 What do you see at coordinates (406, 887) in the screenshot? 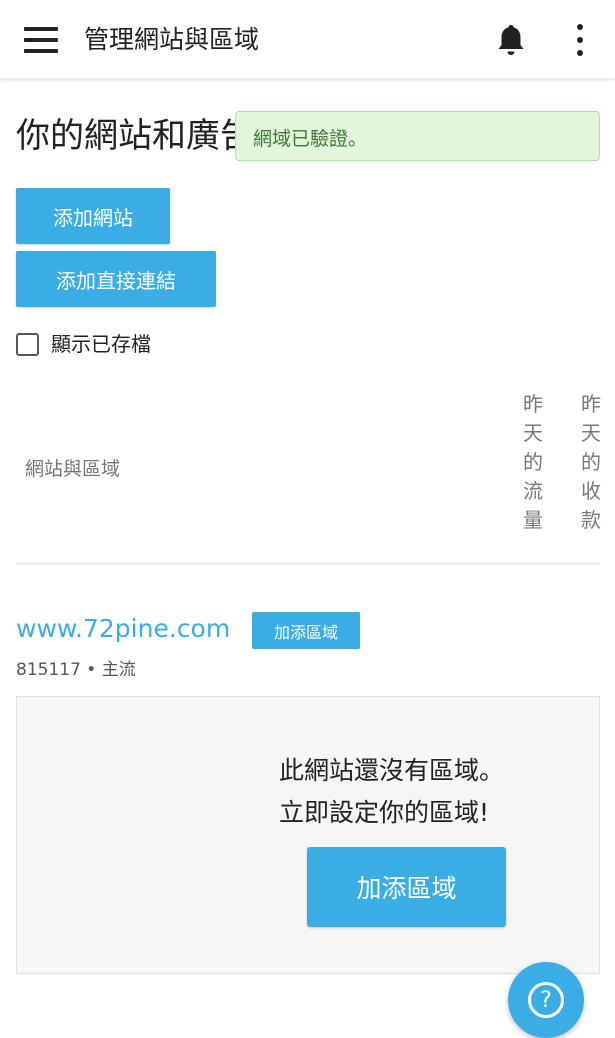
I see `add-zone-button: 加添區域` at bounding box center [406, 887].